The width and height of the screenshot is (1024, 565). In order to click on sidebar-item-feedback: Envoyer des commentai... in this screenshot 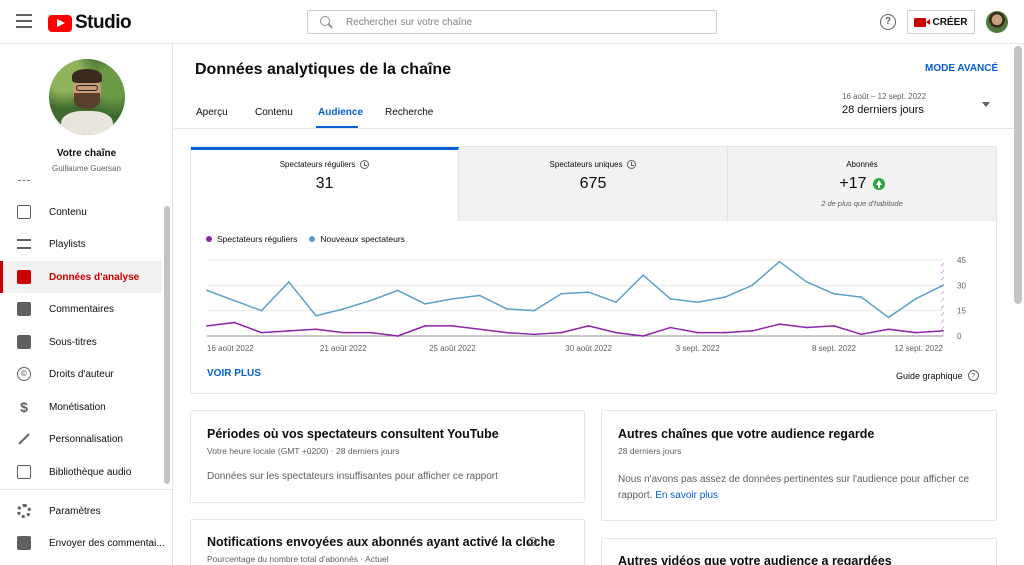, I will do `click(82, 543)`.